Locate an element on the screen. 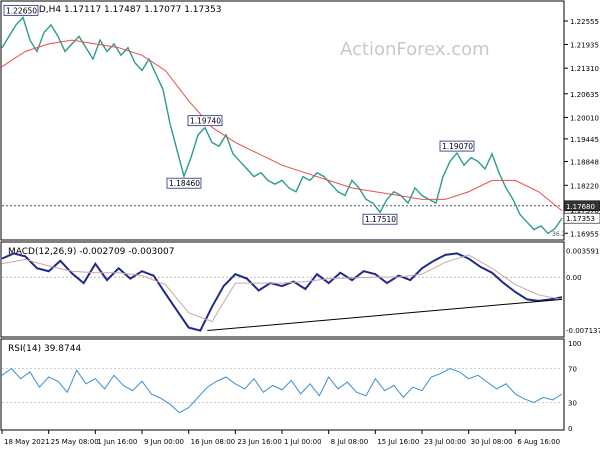  macd-tick-label: -0.007137 is located at coordinates (583, 331).